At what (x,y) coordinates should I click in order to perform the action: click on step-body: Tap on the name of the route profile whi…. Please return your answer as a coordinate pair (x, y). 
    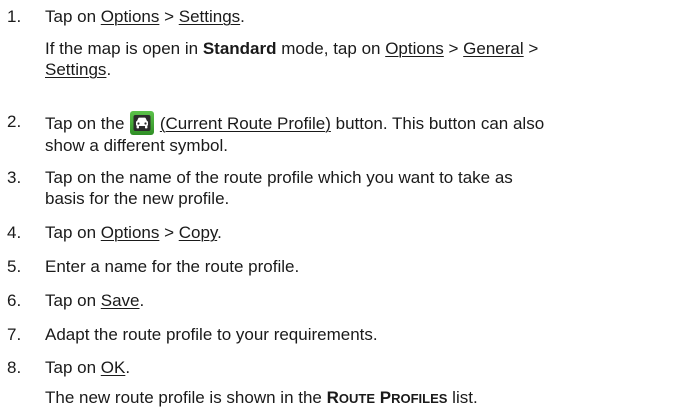
    Looking at the image, I should click on (360, 188).